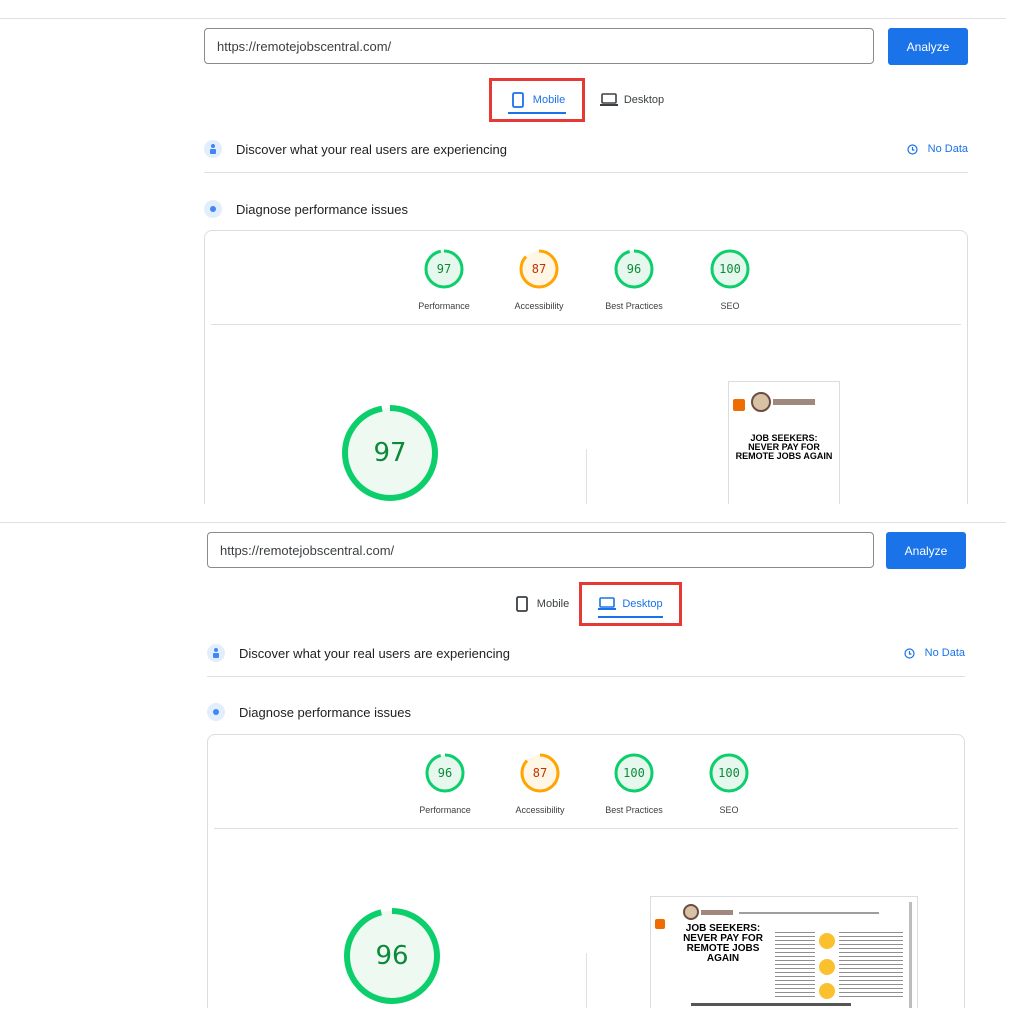 The image size is (1024, 1024). I want to click on category-best-practices: 100 Best Practices, so click(634, 784).